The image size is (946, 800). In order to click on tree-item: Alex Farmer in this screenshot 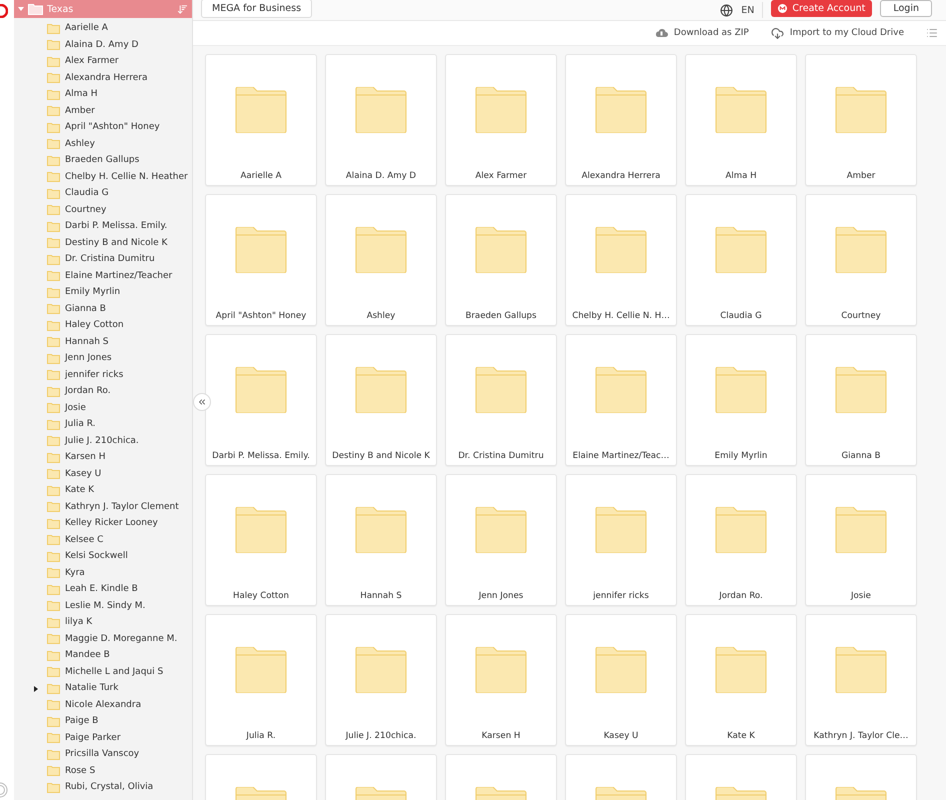, I will do `click(103, 61)`.